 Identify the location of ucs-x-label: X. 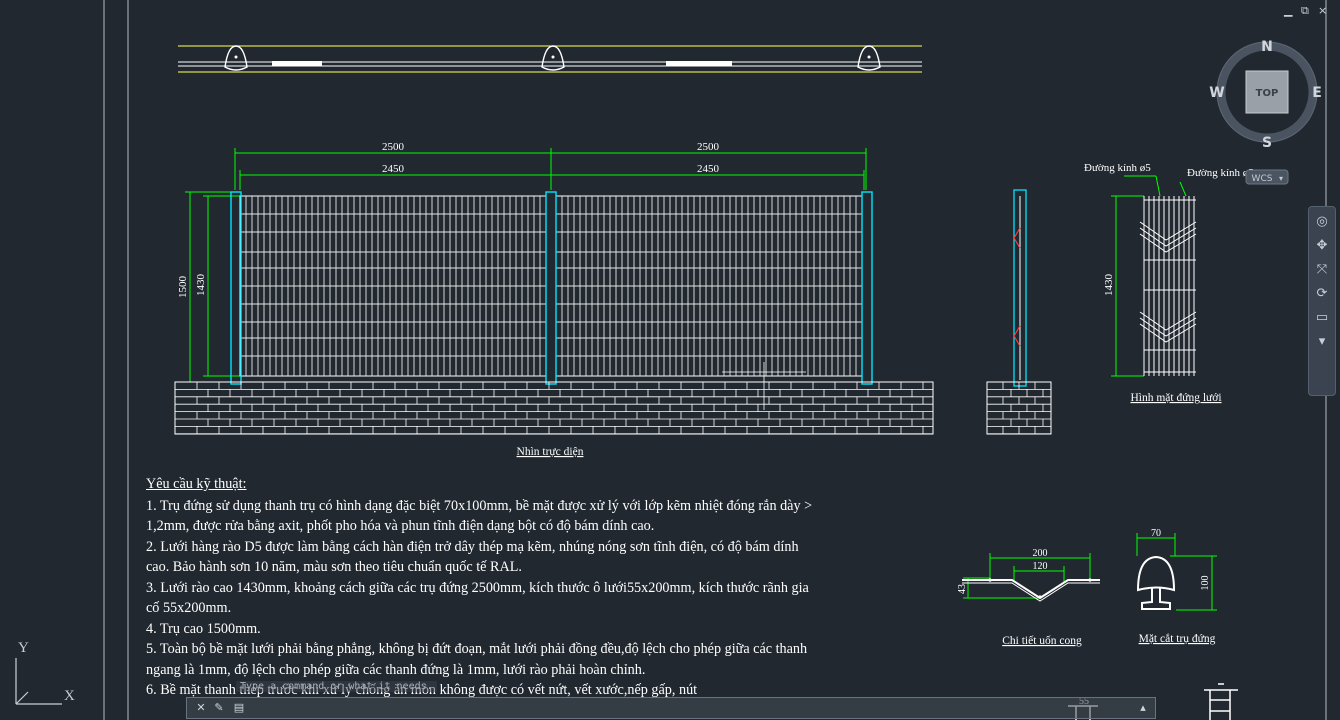
(69, 696).